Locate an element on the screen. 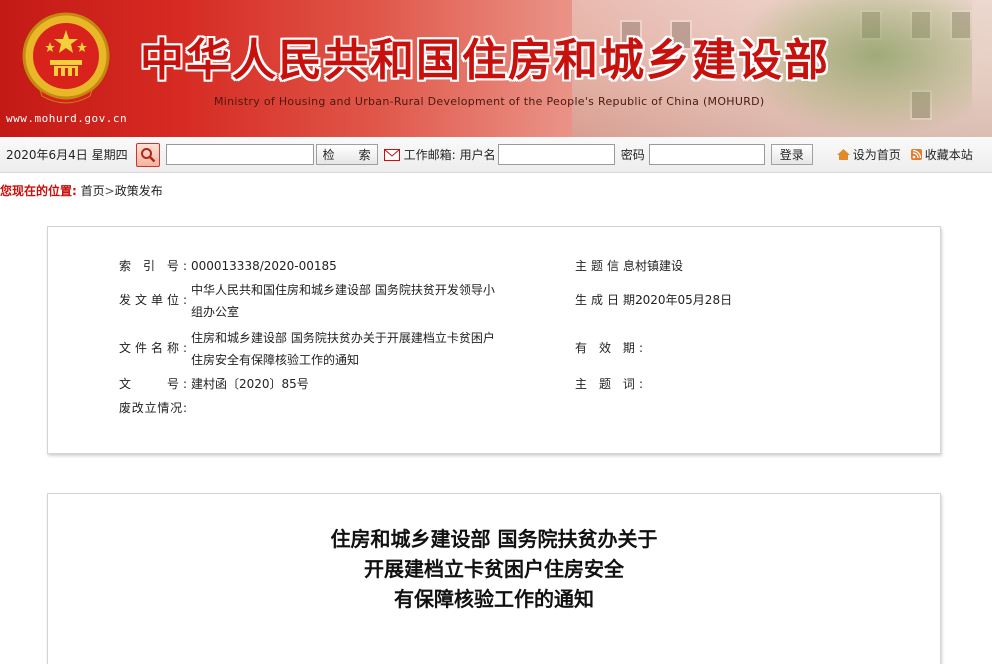 The image size is (992, 664). document-number-label: 文 号: is located at coordinates (153, 384).